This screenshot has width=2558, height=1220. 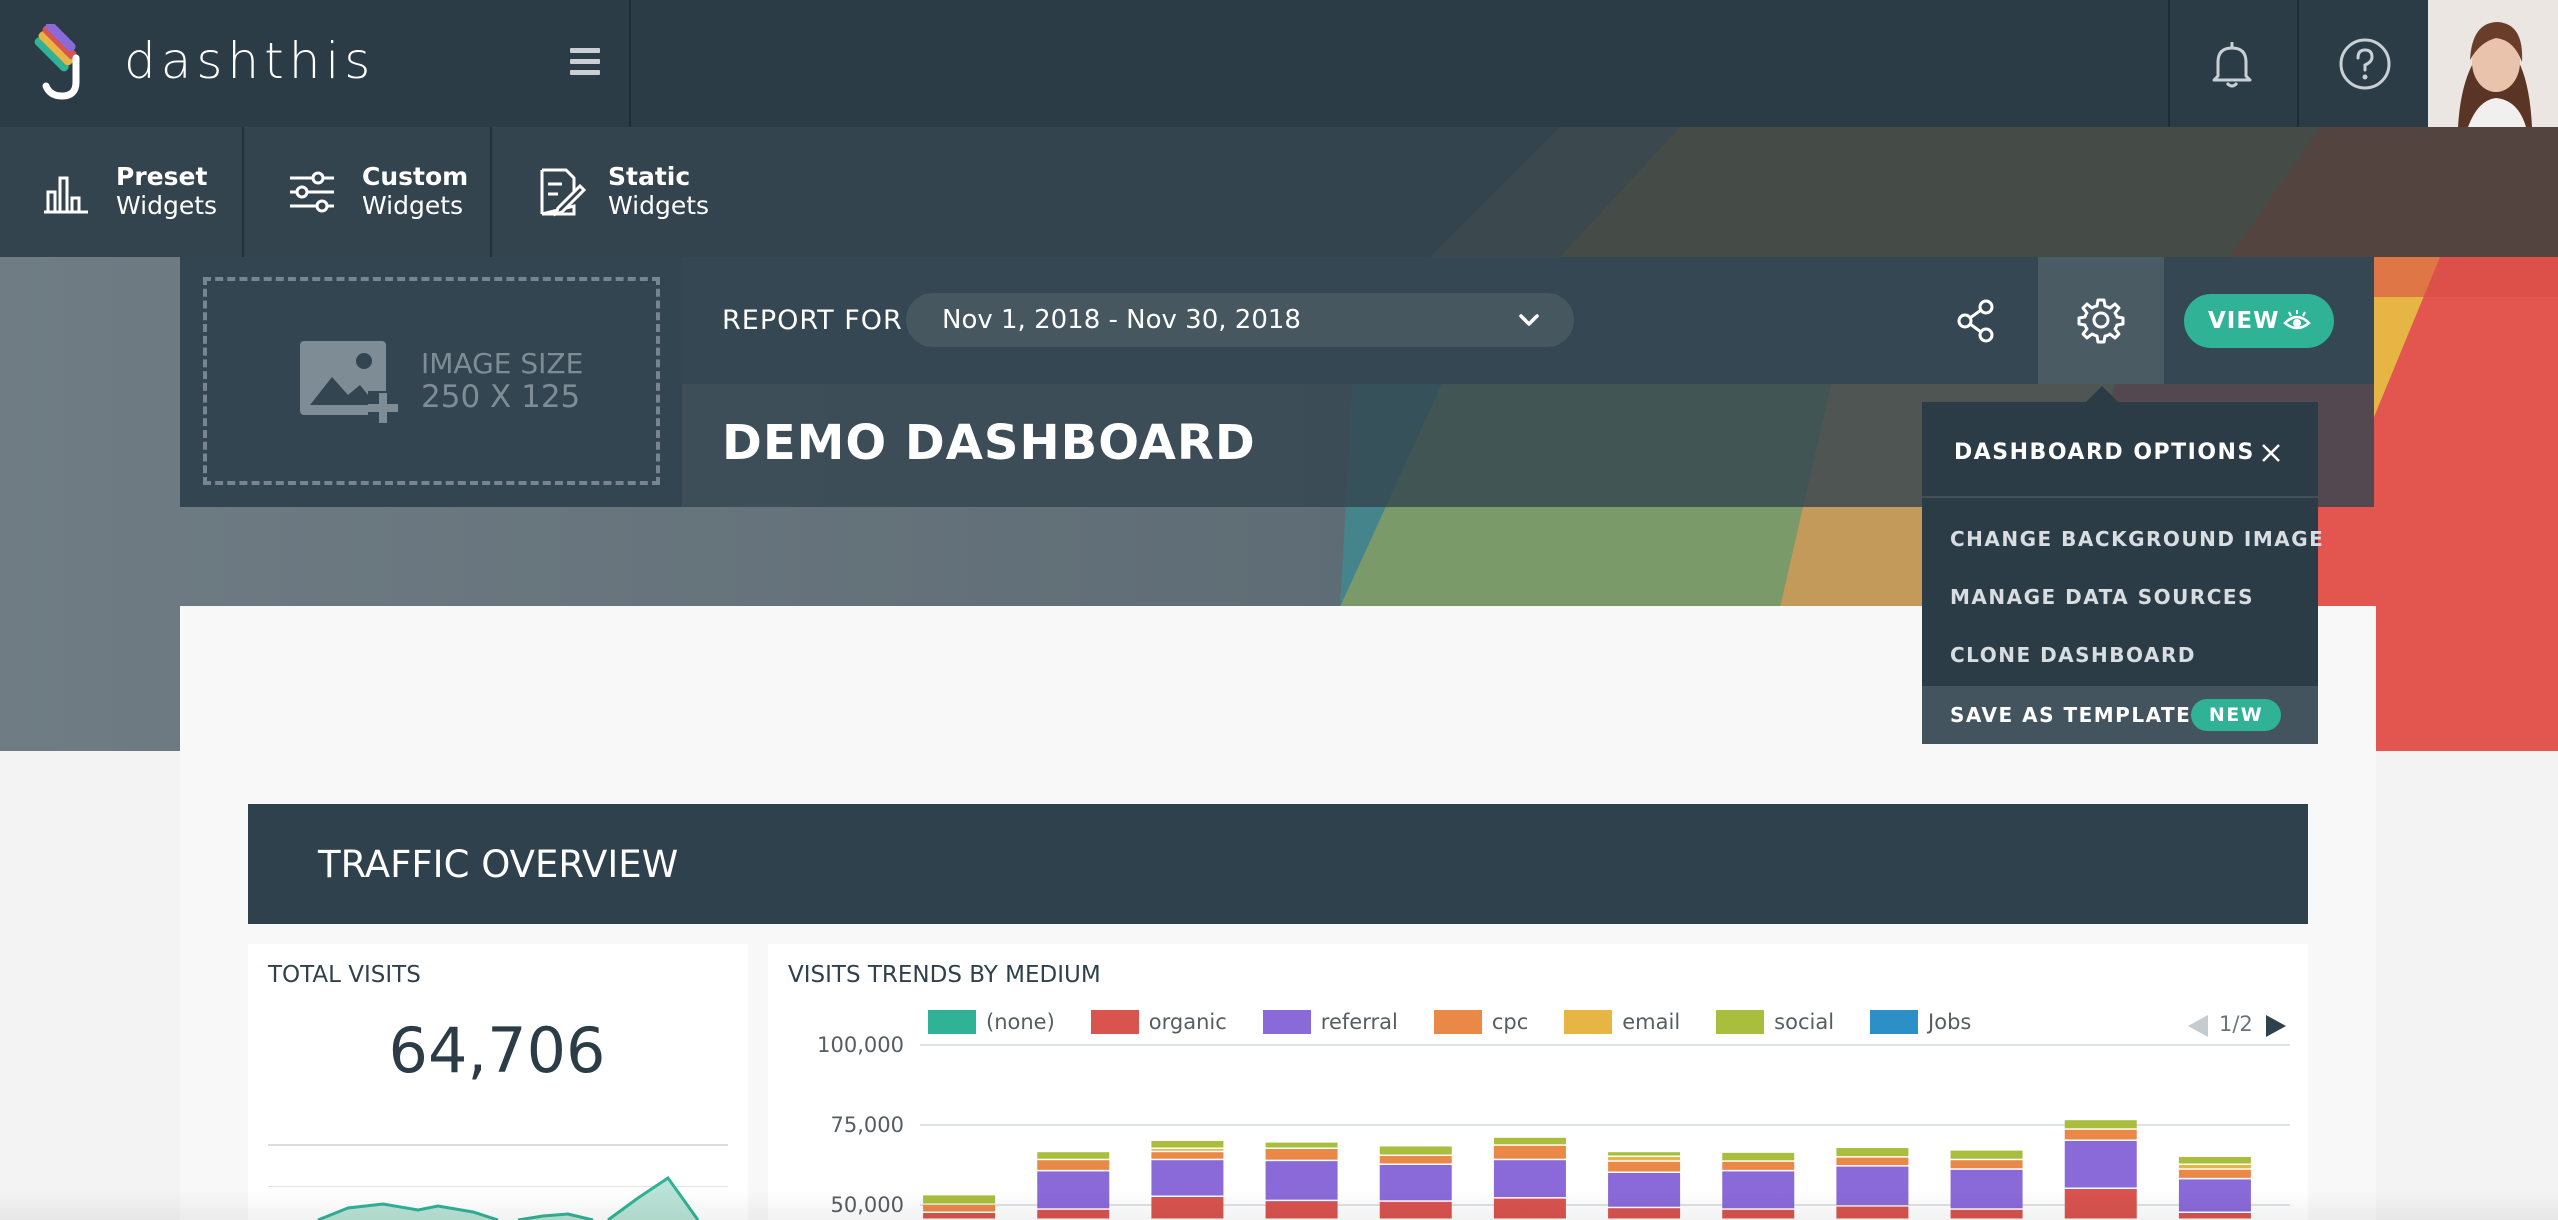 What do you see at coordinates (1529, 320) in the screenshot?
I see `chevron-down-icon` at bounding box center [1529, 320].